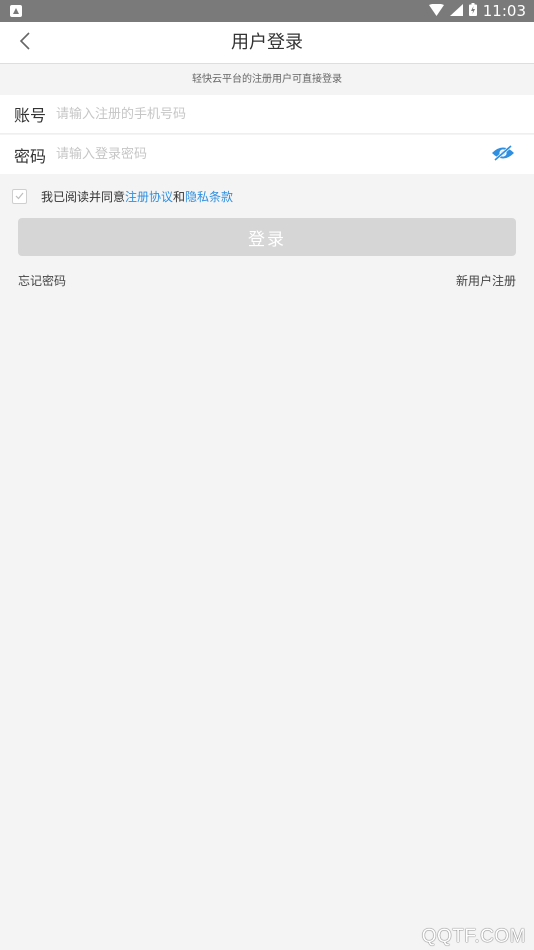 Image resolution: width=534 pixels, height=950 pixels. I want to click on chevron-left-icon, so click(25, 43).